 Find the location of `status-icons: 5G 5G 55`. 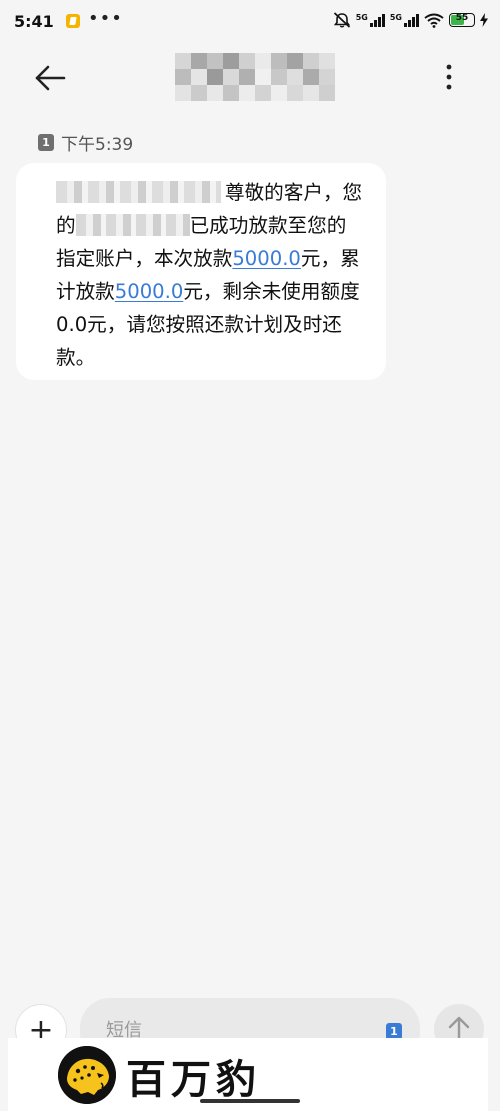

status-icons: 5G 5G 55 is located at coordinates (410, 20).